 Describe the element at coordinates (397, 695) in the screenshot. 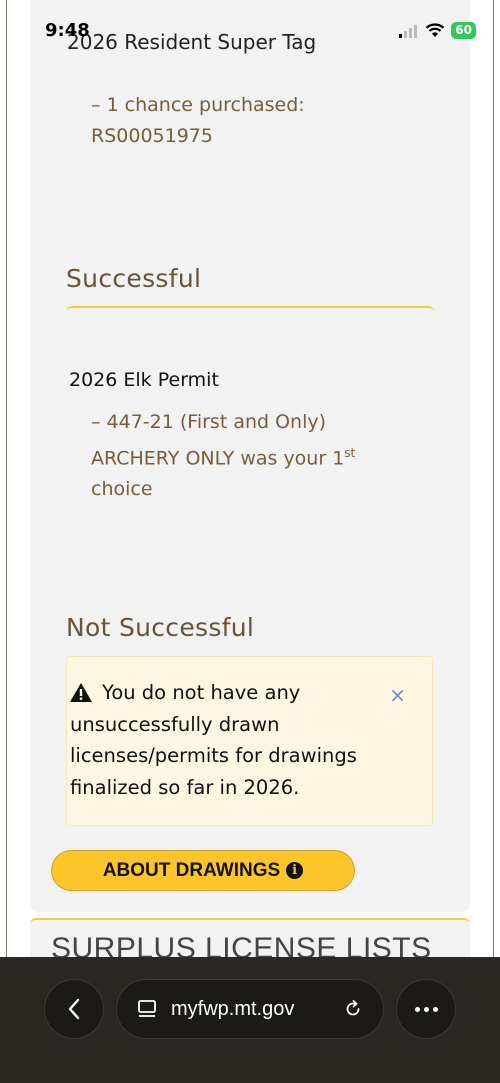

I see `close-alert-icon: ×` at that location.